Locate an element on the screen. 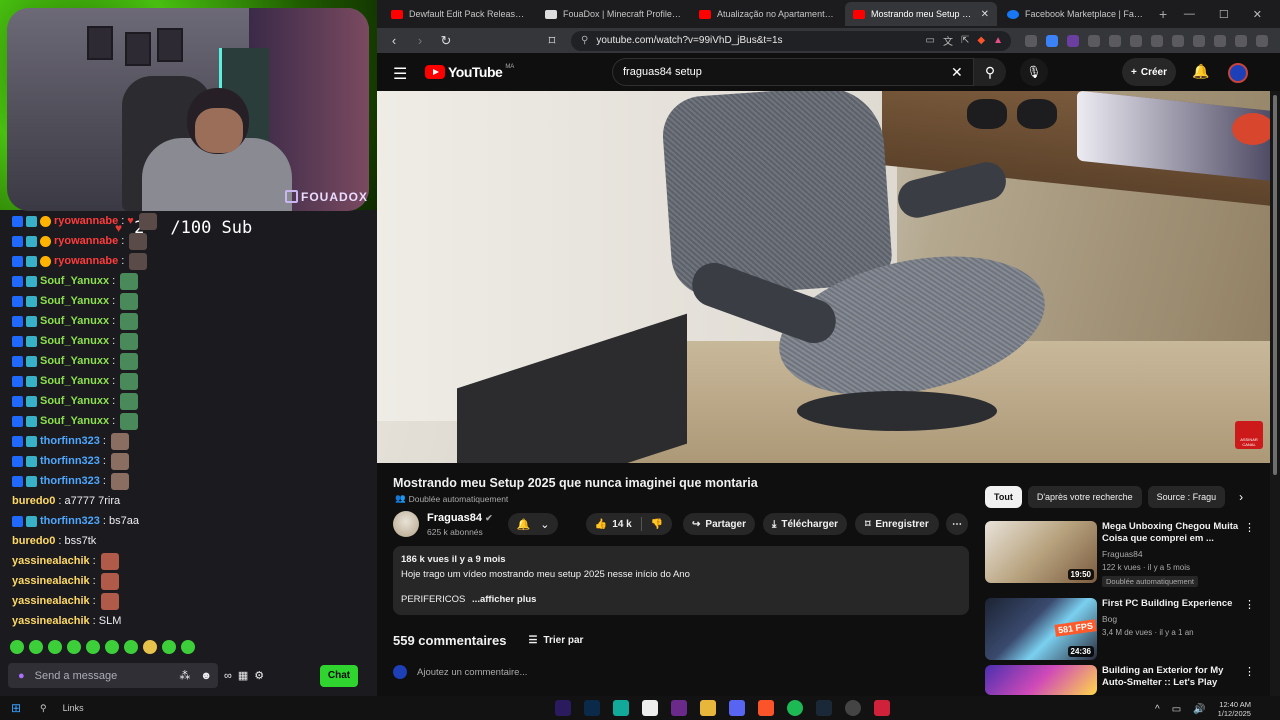  brave-icon is located at coordinates (766, 708).